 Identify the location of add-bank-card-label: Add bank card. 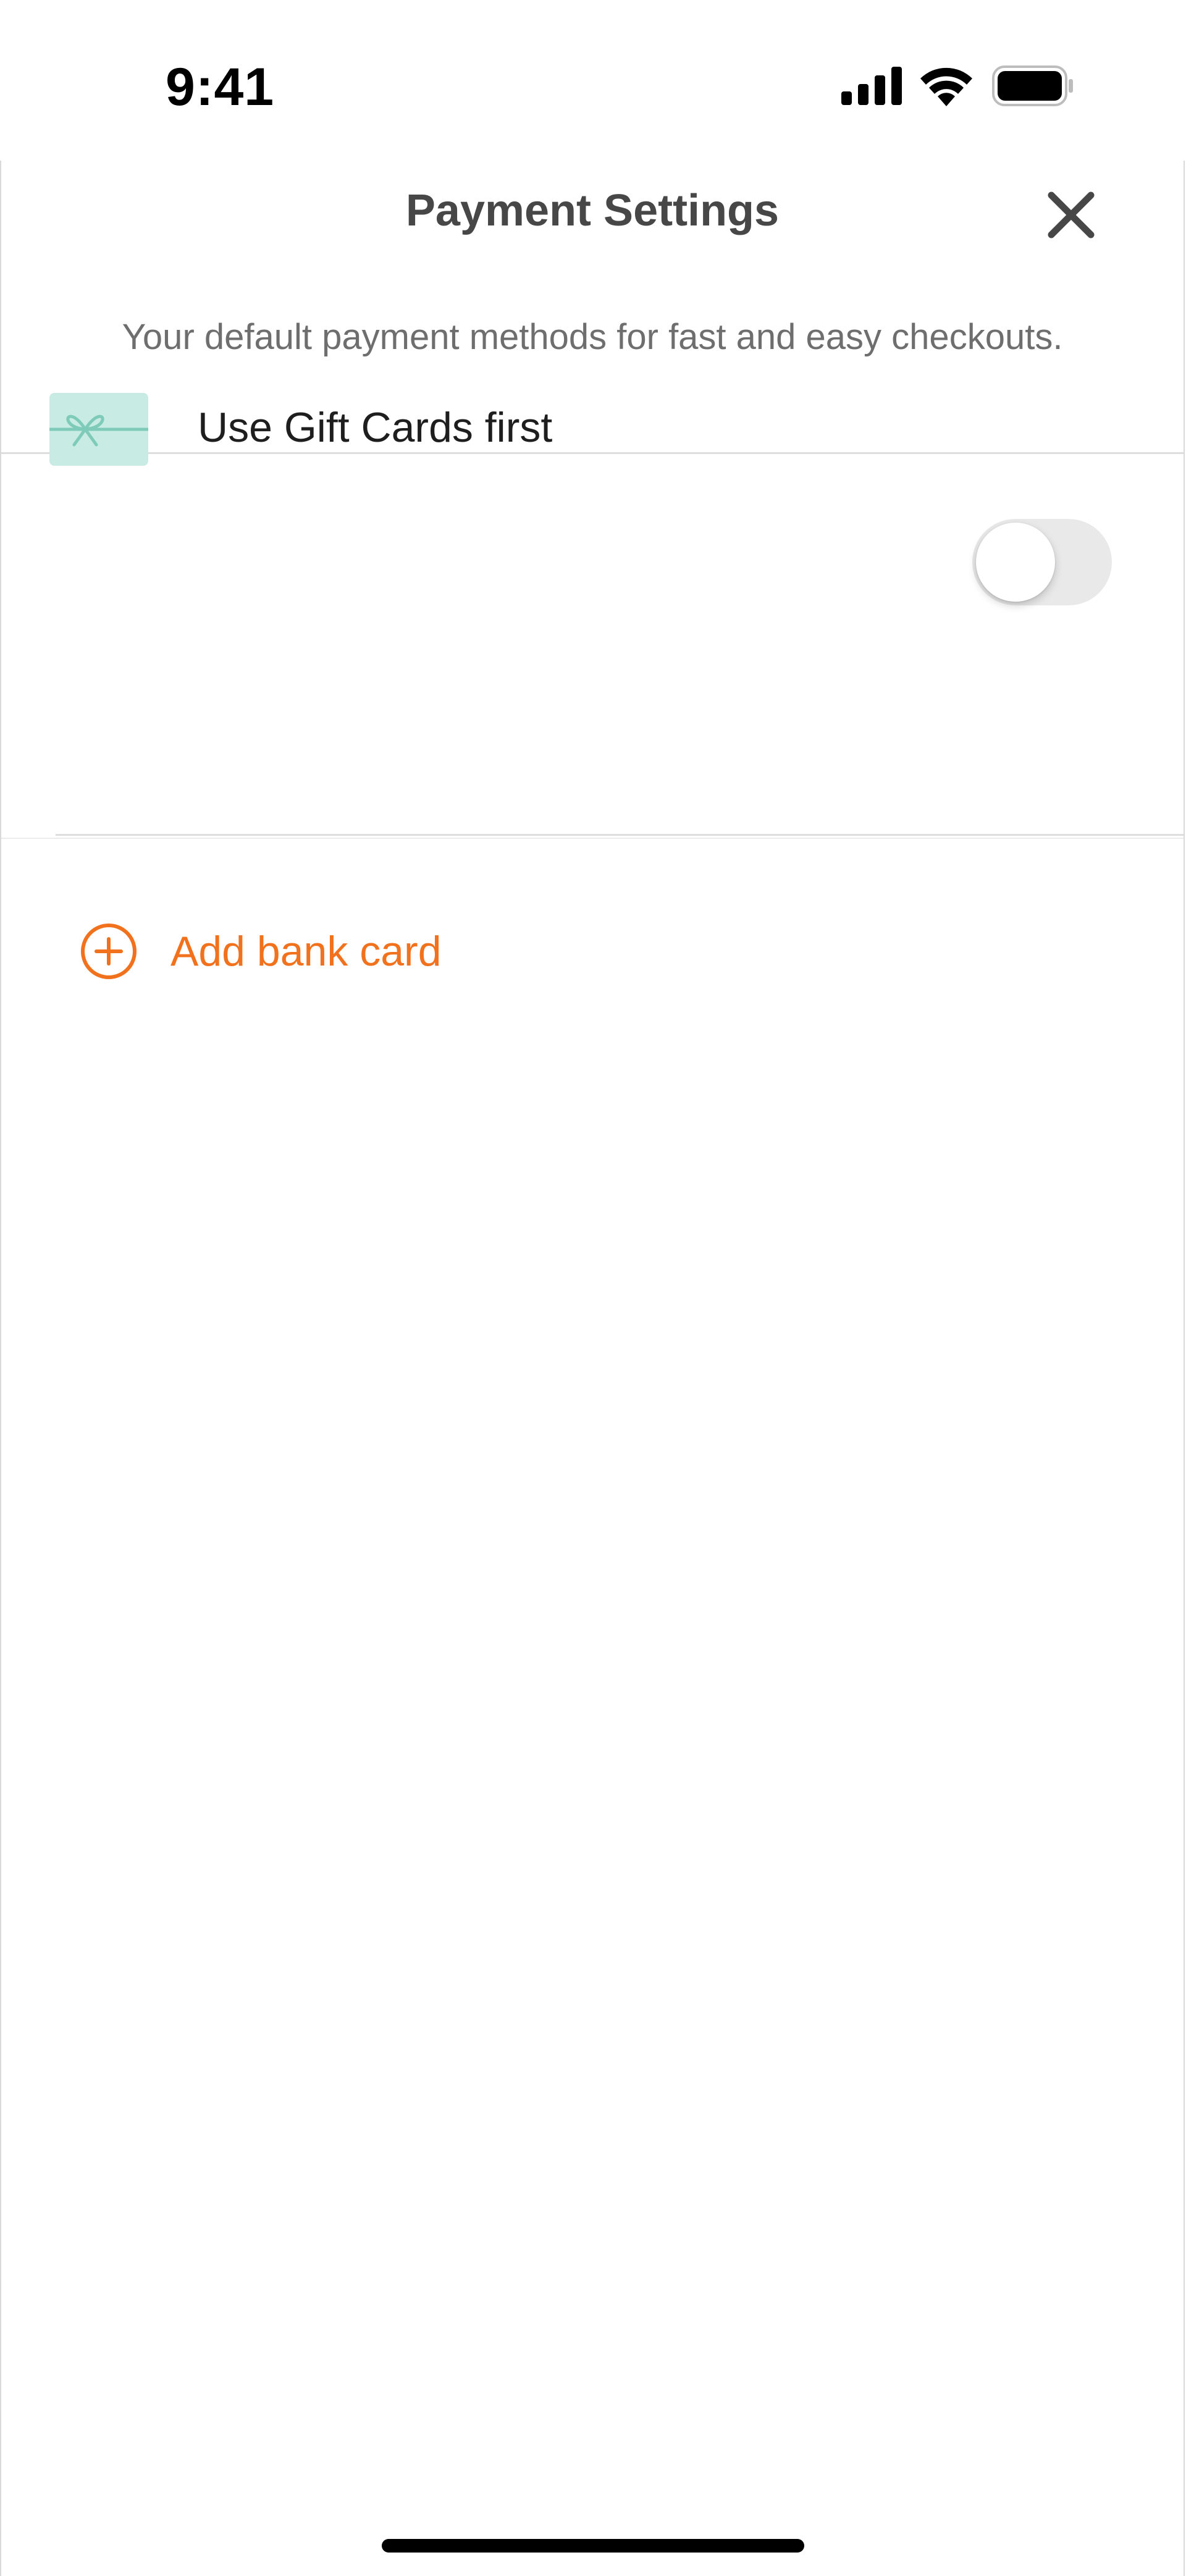
(306, 952).